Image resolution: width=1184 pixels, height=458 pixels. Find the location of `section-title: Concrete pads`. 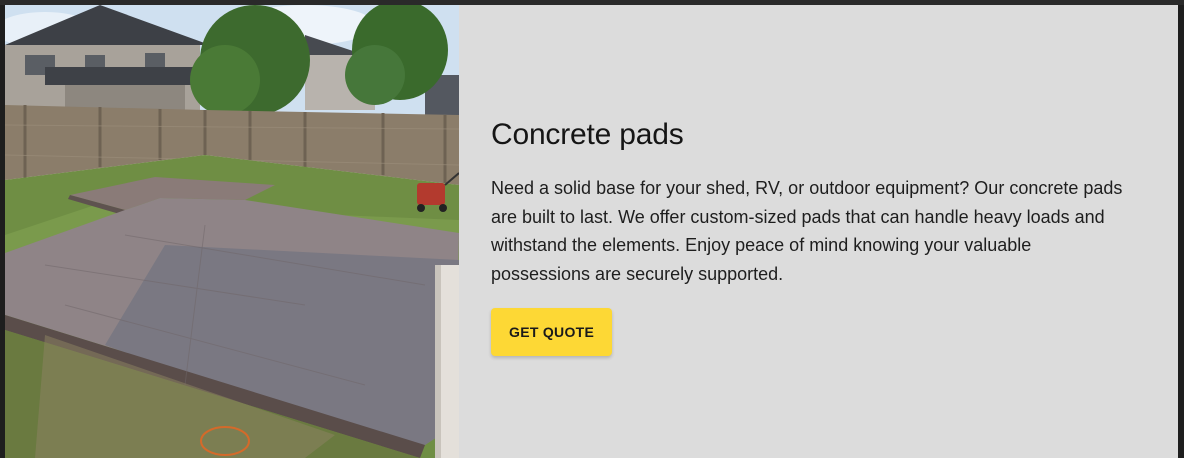

section-title: Concrete pads is located at coordinates (587, 134).